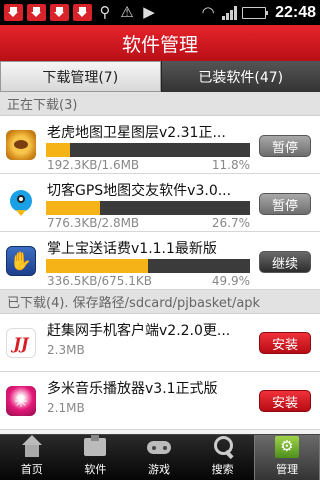 This screenshot has width=320, height=480. What do you see at coordinates (21, 145) in the screenshot?
I see `tiger-map-icon` at bounding box center [21, 145].